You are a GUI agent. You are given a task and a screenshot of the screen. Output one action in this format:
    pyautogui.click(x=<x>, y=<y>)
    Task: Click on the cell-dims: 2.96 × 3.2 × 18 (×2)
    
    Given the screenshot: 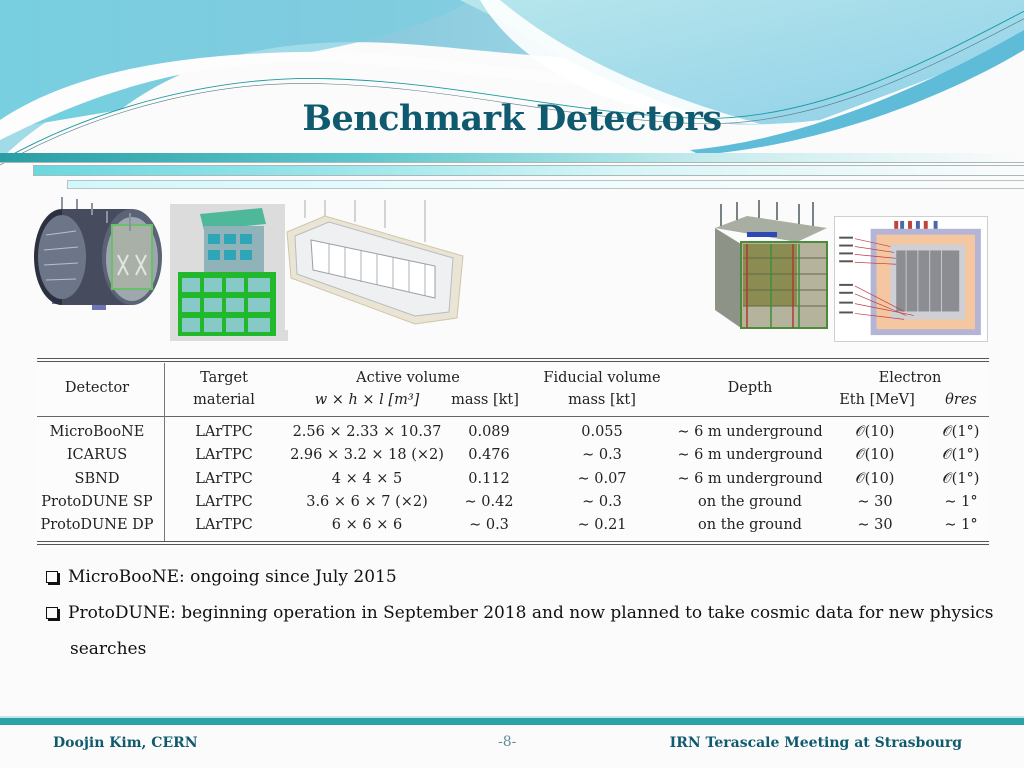 What is the action you would take?
    pyautogui.click(x=367, y=455)
    